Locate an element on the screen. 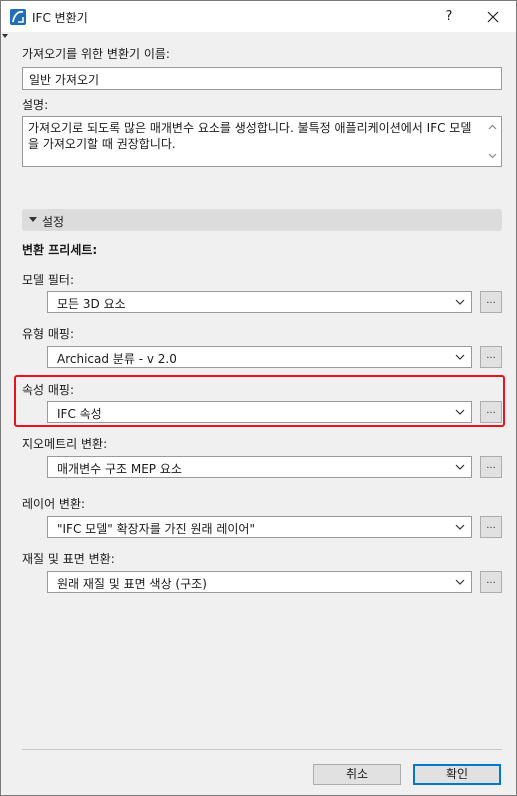  cancel-button: 취소 is located at coordinates (357, 774).